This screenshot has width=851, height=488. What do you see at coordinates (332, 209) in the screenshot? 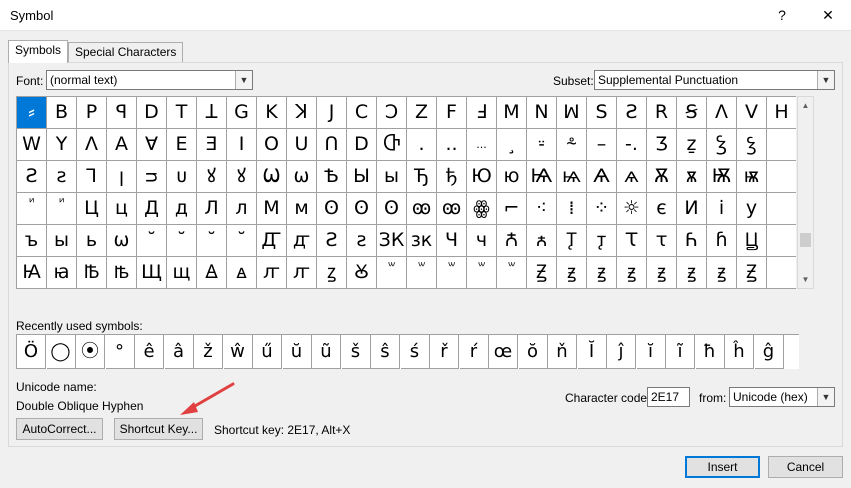
I see `symbol-cell: ʘ` at bounding box center [332, 209].